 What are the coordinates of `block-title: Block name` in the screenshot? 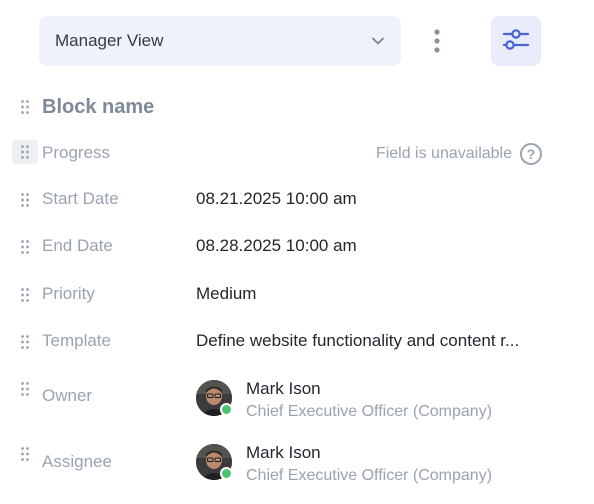 It's located at (98, 107).